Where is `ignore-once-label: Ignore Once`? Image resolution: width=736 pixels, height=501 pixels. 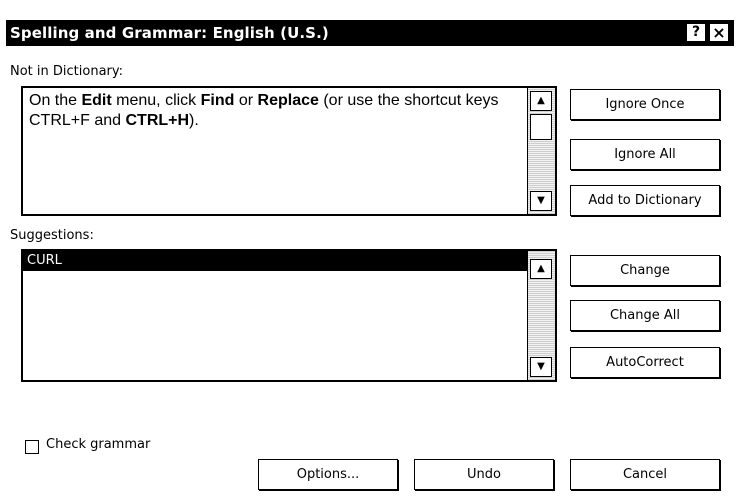
ignore-once-label: Ignore Once is located at coordinates (645, 104).